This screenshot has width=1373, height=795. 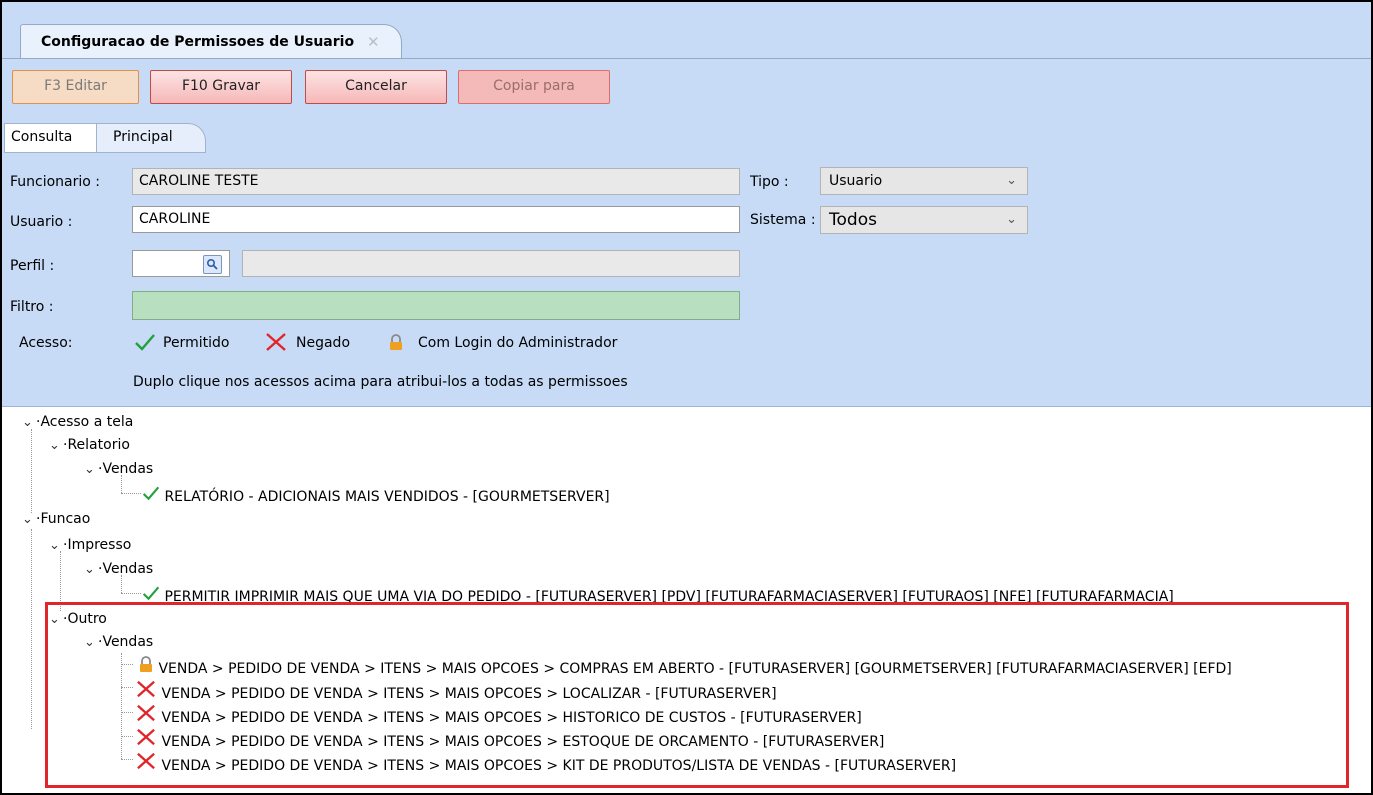 I want to click on document-tab: Configuracao de Permissoes de Usuario ✕, so click(x=211, y=41).